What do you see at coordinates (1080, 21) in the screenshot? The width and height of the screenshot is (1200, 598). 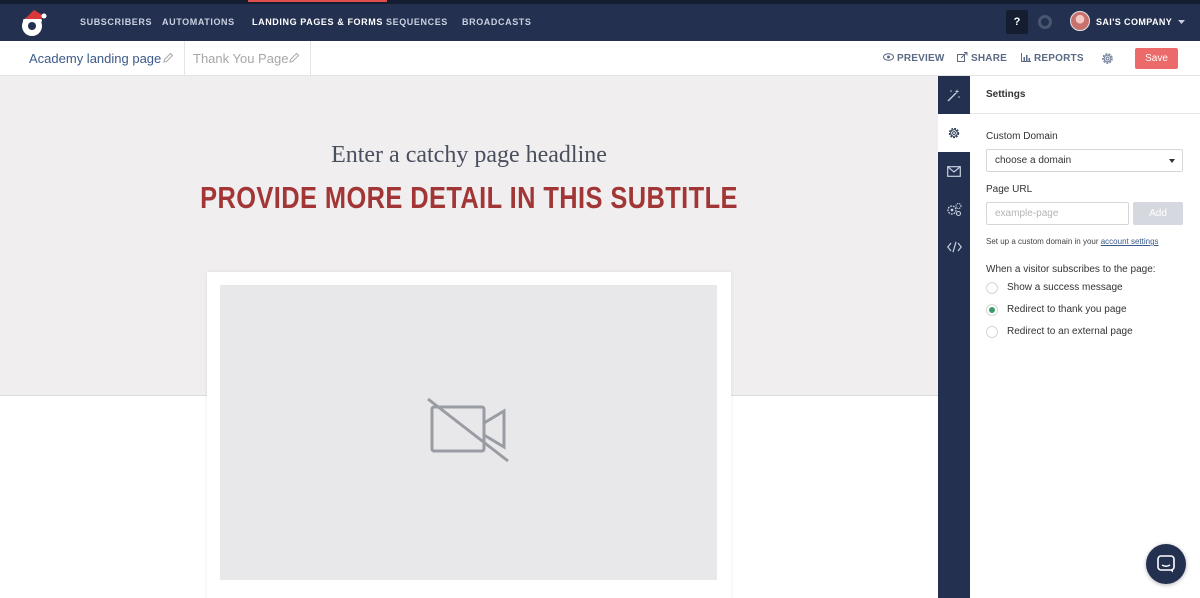 I see `avatar` at bounding box center [1080, 21].